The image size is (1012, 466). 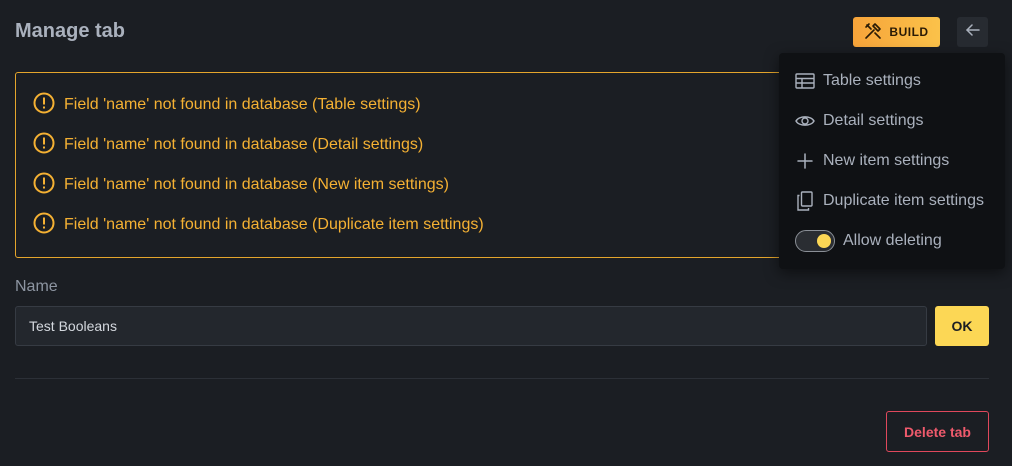 What do you see at coordinates (824, 241) in the screenshot?
I see `toggle-knob` at bounding box center [824, 241].